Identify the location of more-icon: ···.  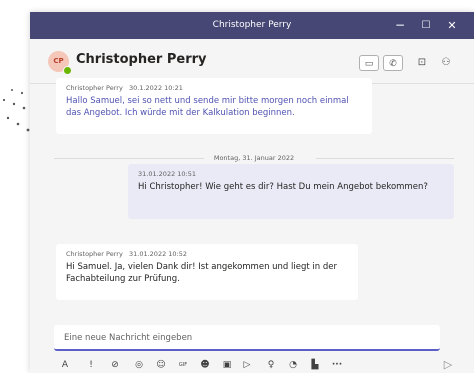
(337, 365).